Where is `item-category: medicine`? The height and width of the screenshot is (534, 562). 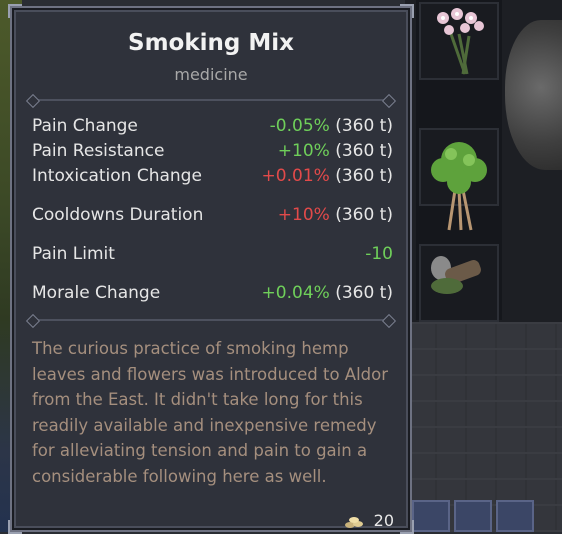
item-category: medicine is located at coordinates (211, 74).